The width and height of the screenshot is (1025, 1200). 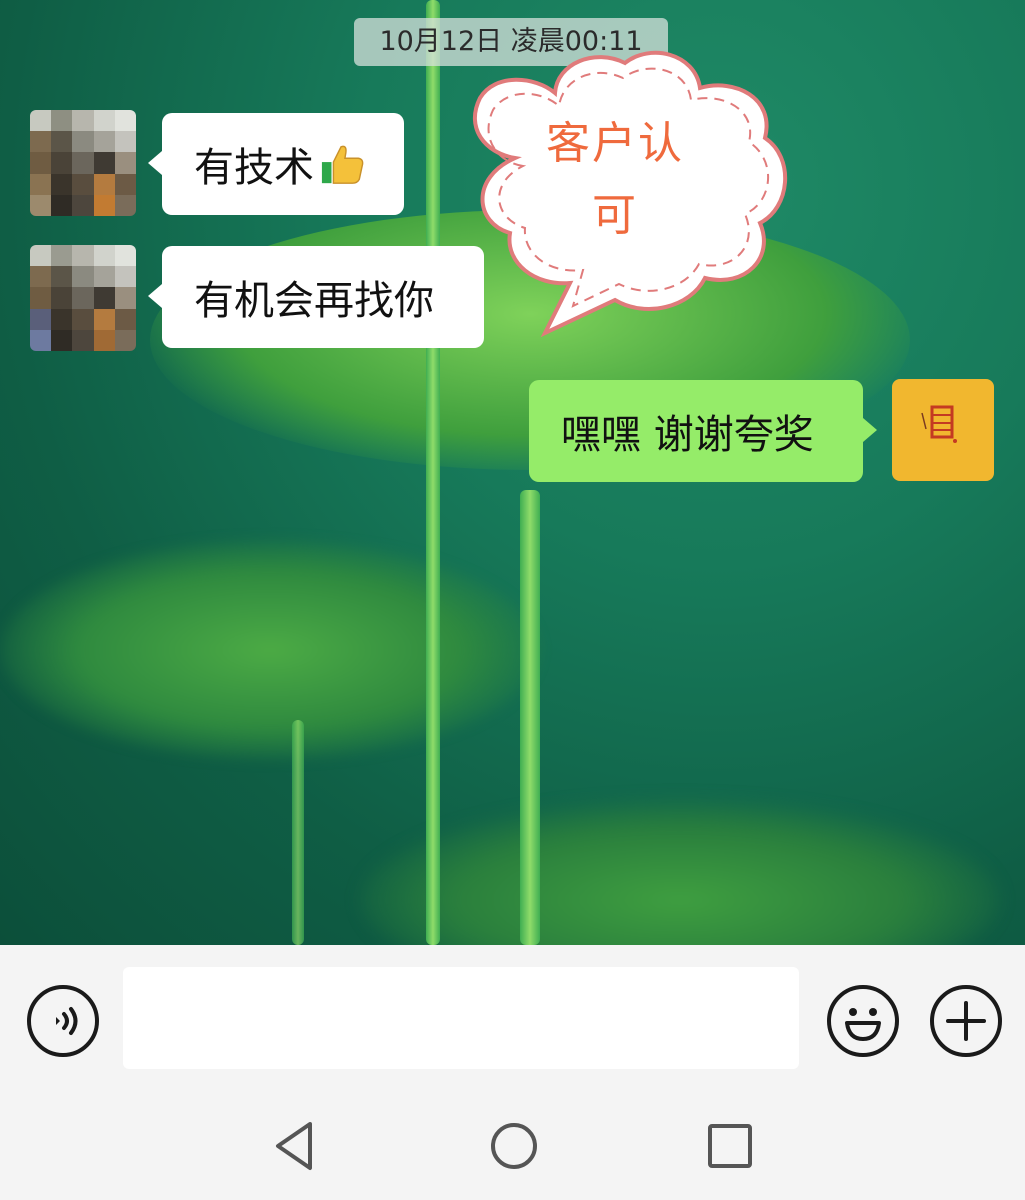 I want to click on emoji-button, so click(x=863, y=1021).